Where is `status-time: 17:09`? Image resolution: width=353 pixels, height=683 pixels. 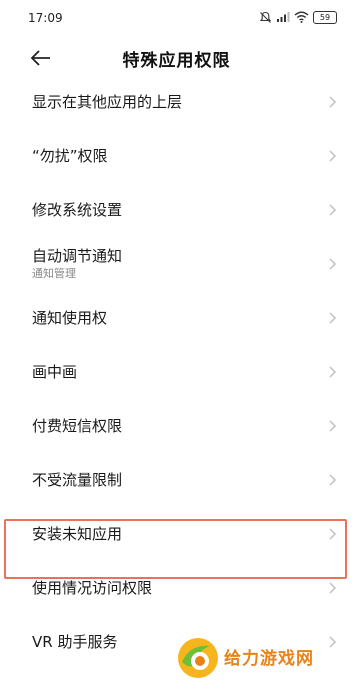 status-time: 17:09 is located at coordinates (45, 18).